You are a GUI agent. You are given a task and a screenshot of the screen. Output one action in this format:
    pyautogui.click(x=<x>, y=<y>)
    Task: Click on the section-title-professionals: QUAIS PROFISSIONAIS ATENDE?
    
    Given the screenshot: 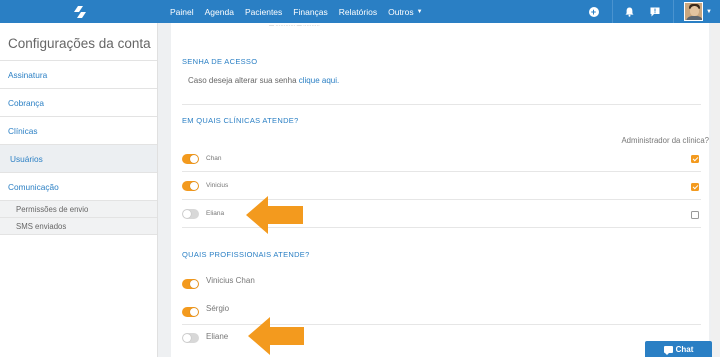 What is the action you would take?
    pyautogui.click(x=246, y=254)
    